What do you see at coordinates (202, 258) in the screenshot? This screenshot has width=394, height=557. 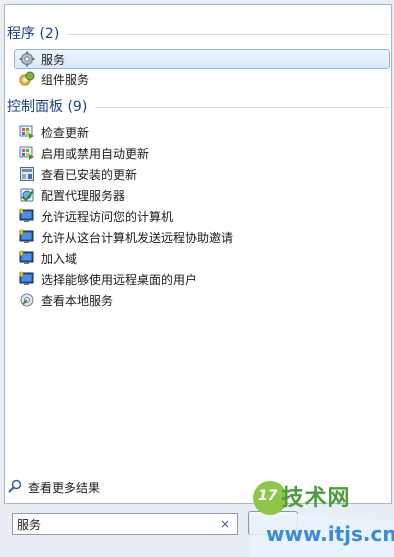 I see `result-item-join-domain: 加入域` at bounding box center [202, 258].